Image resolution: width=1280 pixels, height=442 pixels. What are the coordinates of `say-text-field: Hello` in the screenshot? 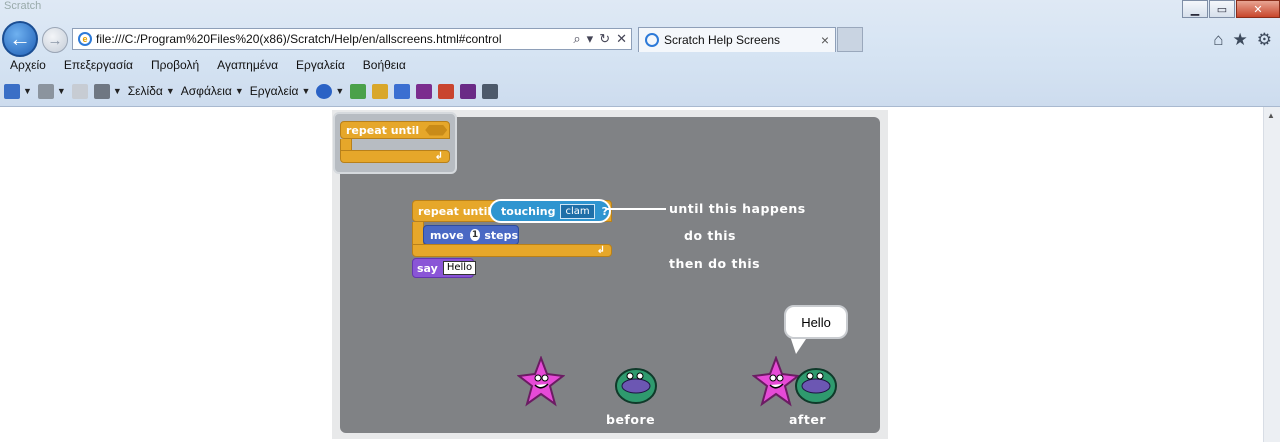 It's located at (459, 268).